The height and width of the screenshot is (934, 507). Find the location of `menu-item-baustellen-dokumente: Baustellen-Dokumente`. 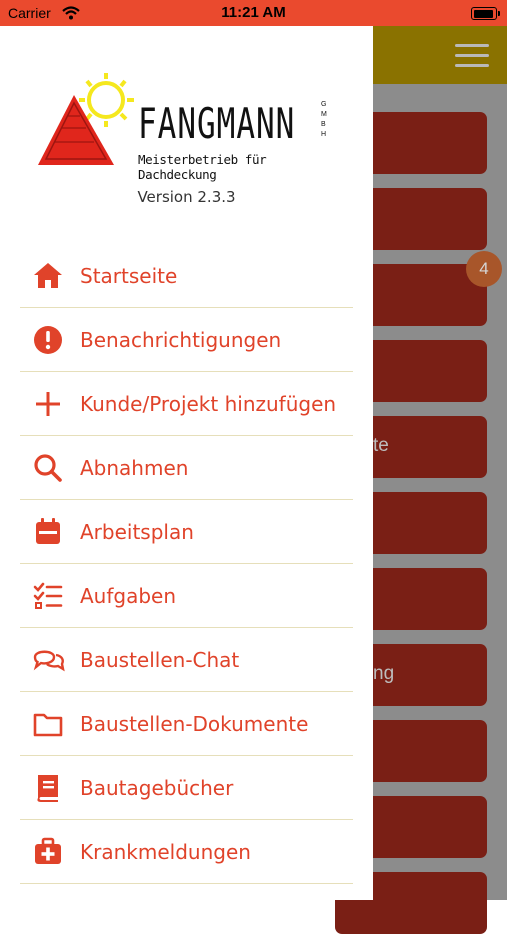

menu-item-baustellen-dokumente: Baustellen-Dokumente is located at coordinates (186, 724).